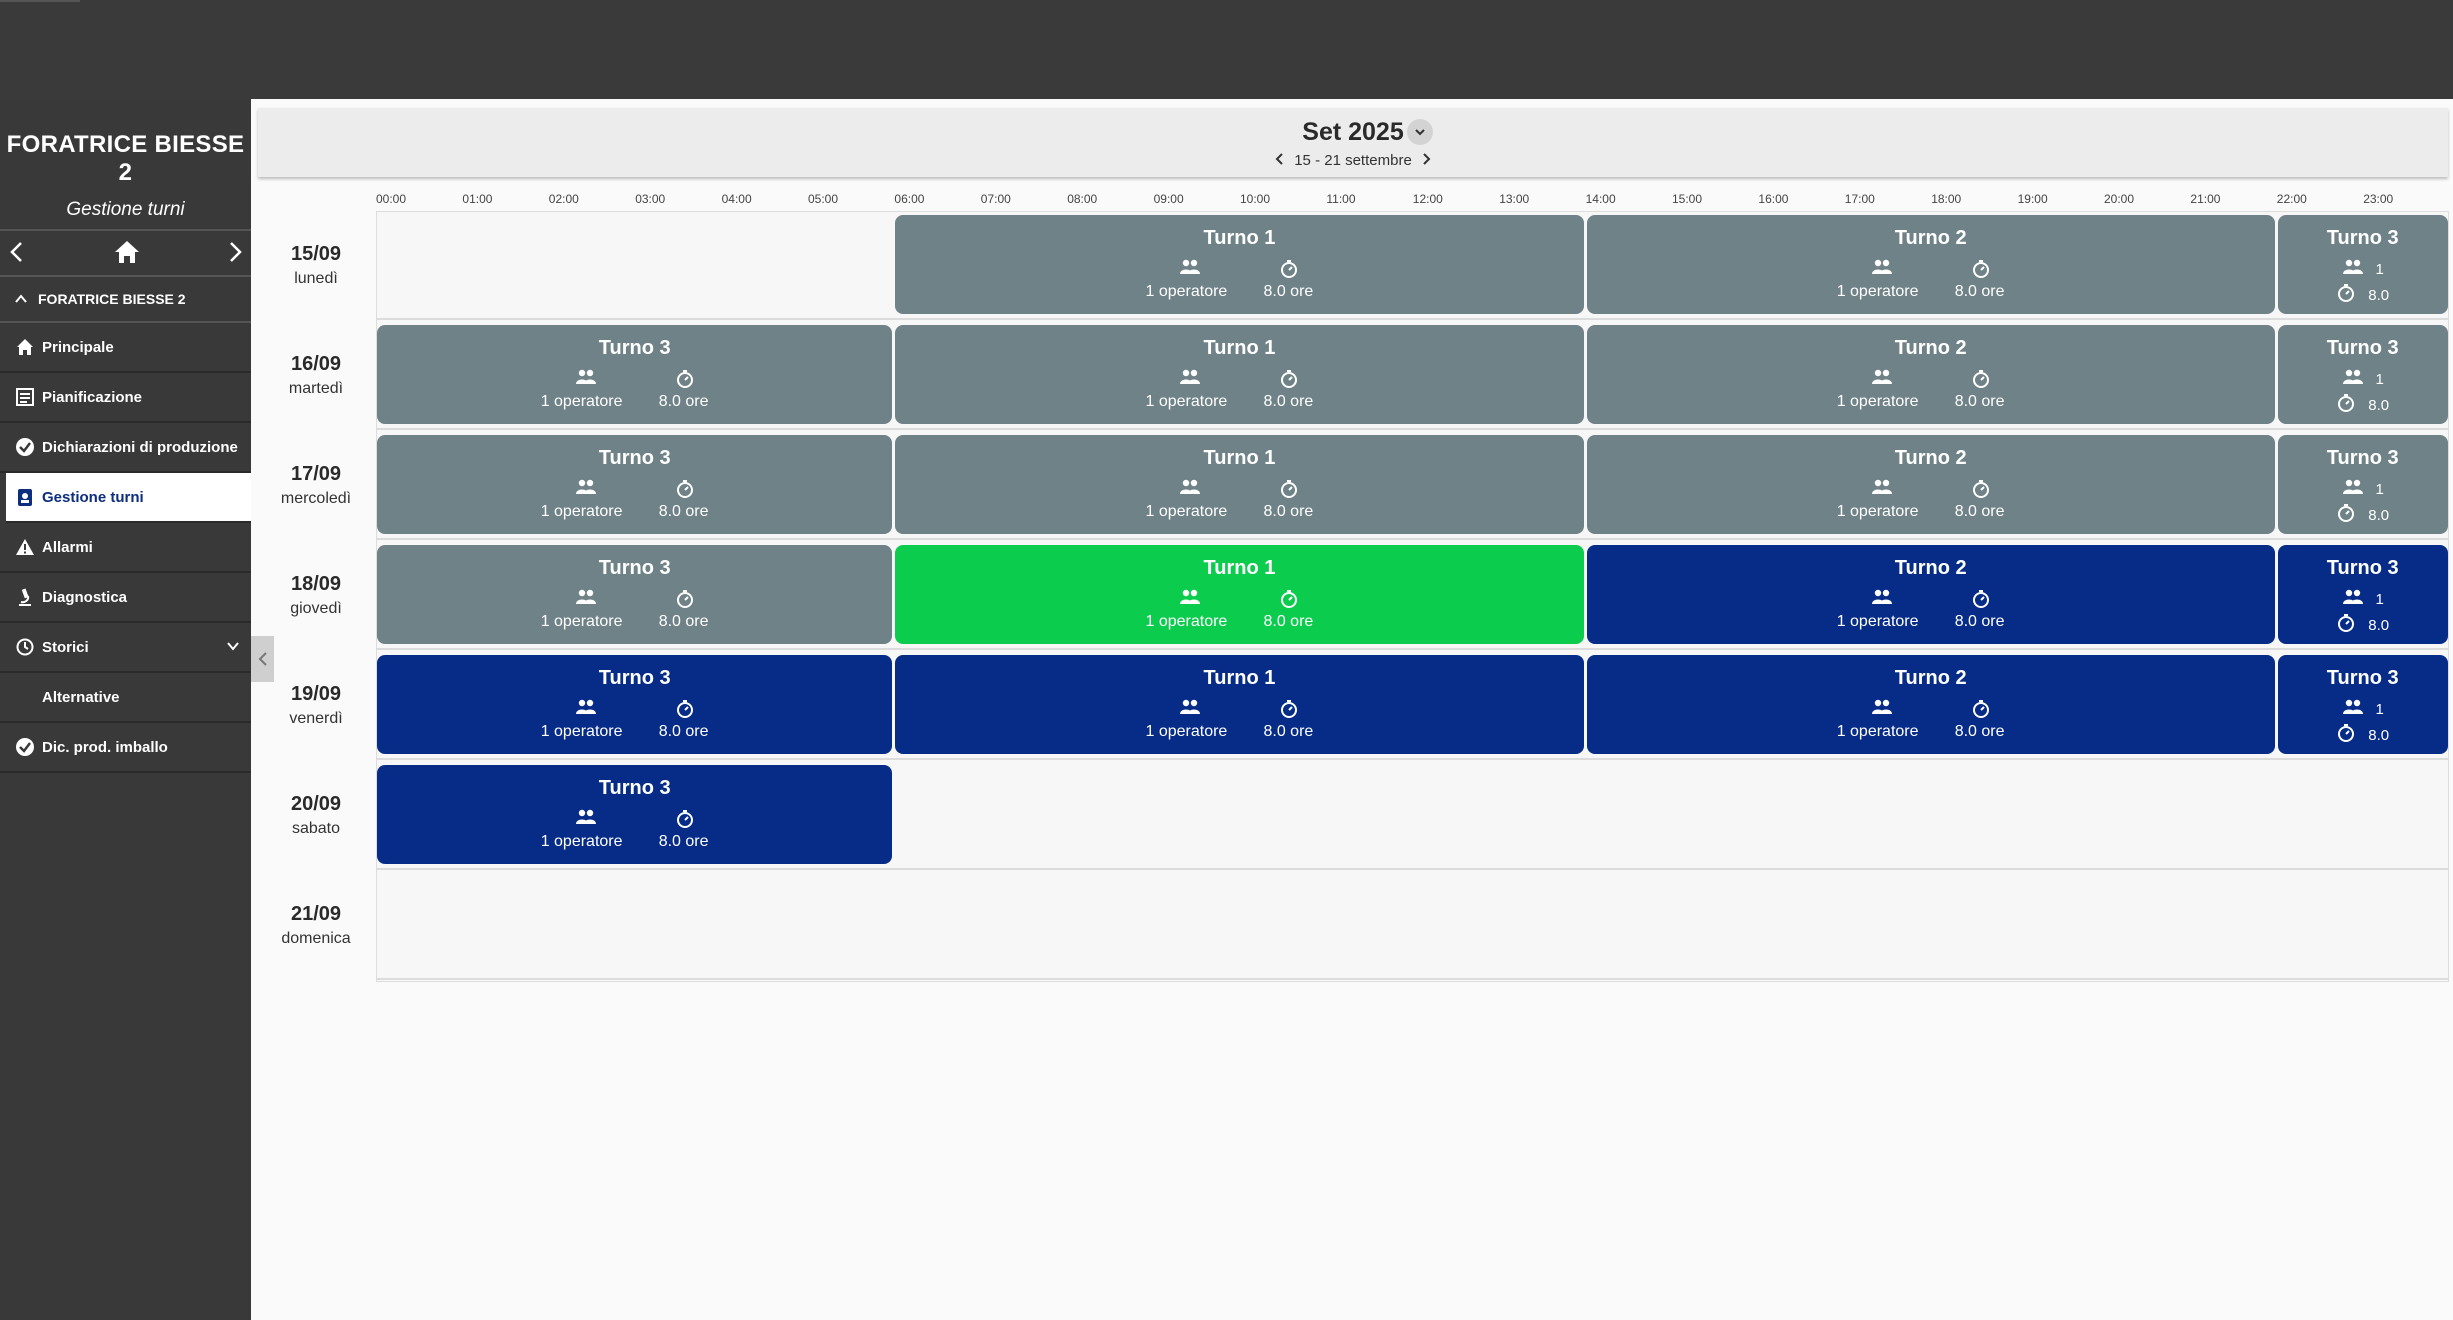 The height and width of the screenshot is (1320, 2453). I want to click on check-badge-icon, so click(25, 747).